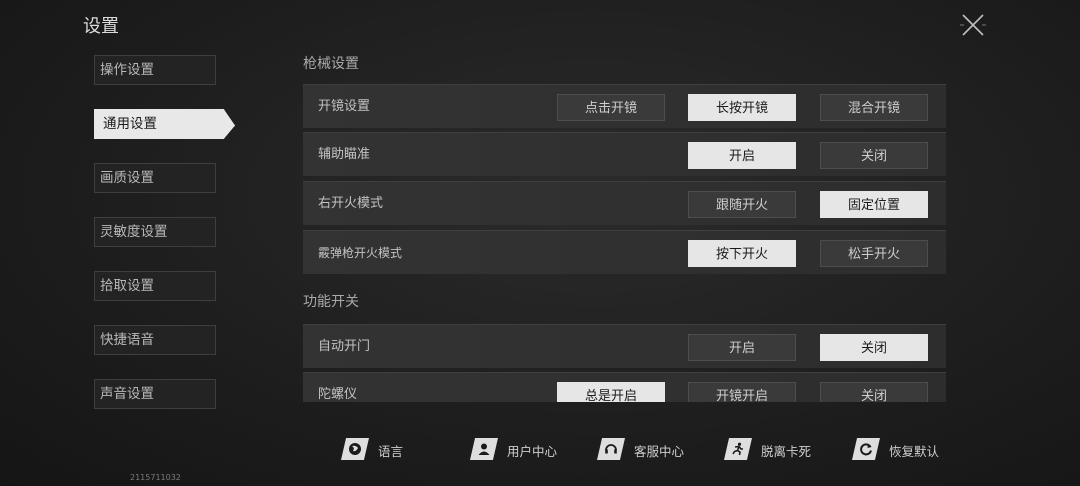 This screenshot has width=1080, height=486. I want to click on footer-label: 用户中心, so click(532, 451).